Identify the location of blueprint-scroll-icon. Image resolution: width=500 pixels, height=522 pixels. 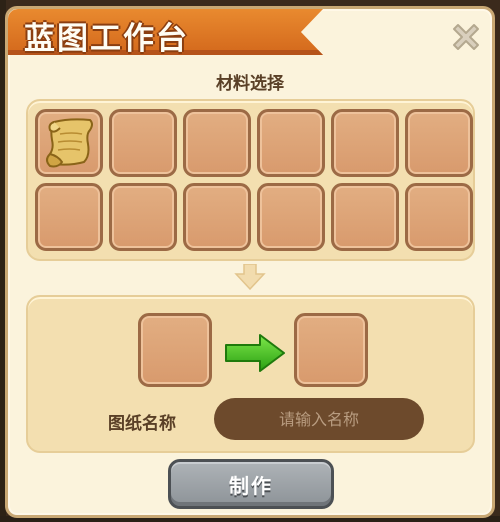
(69, 143).